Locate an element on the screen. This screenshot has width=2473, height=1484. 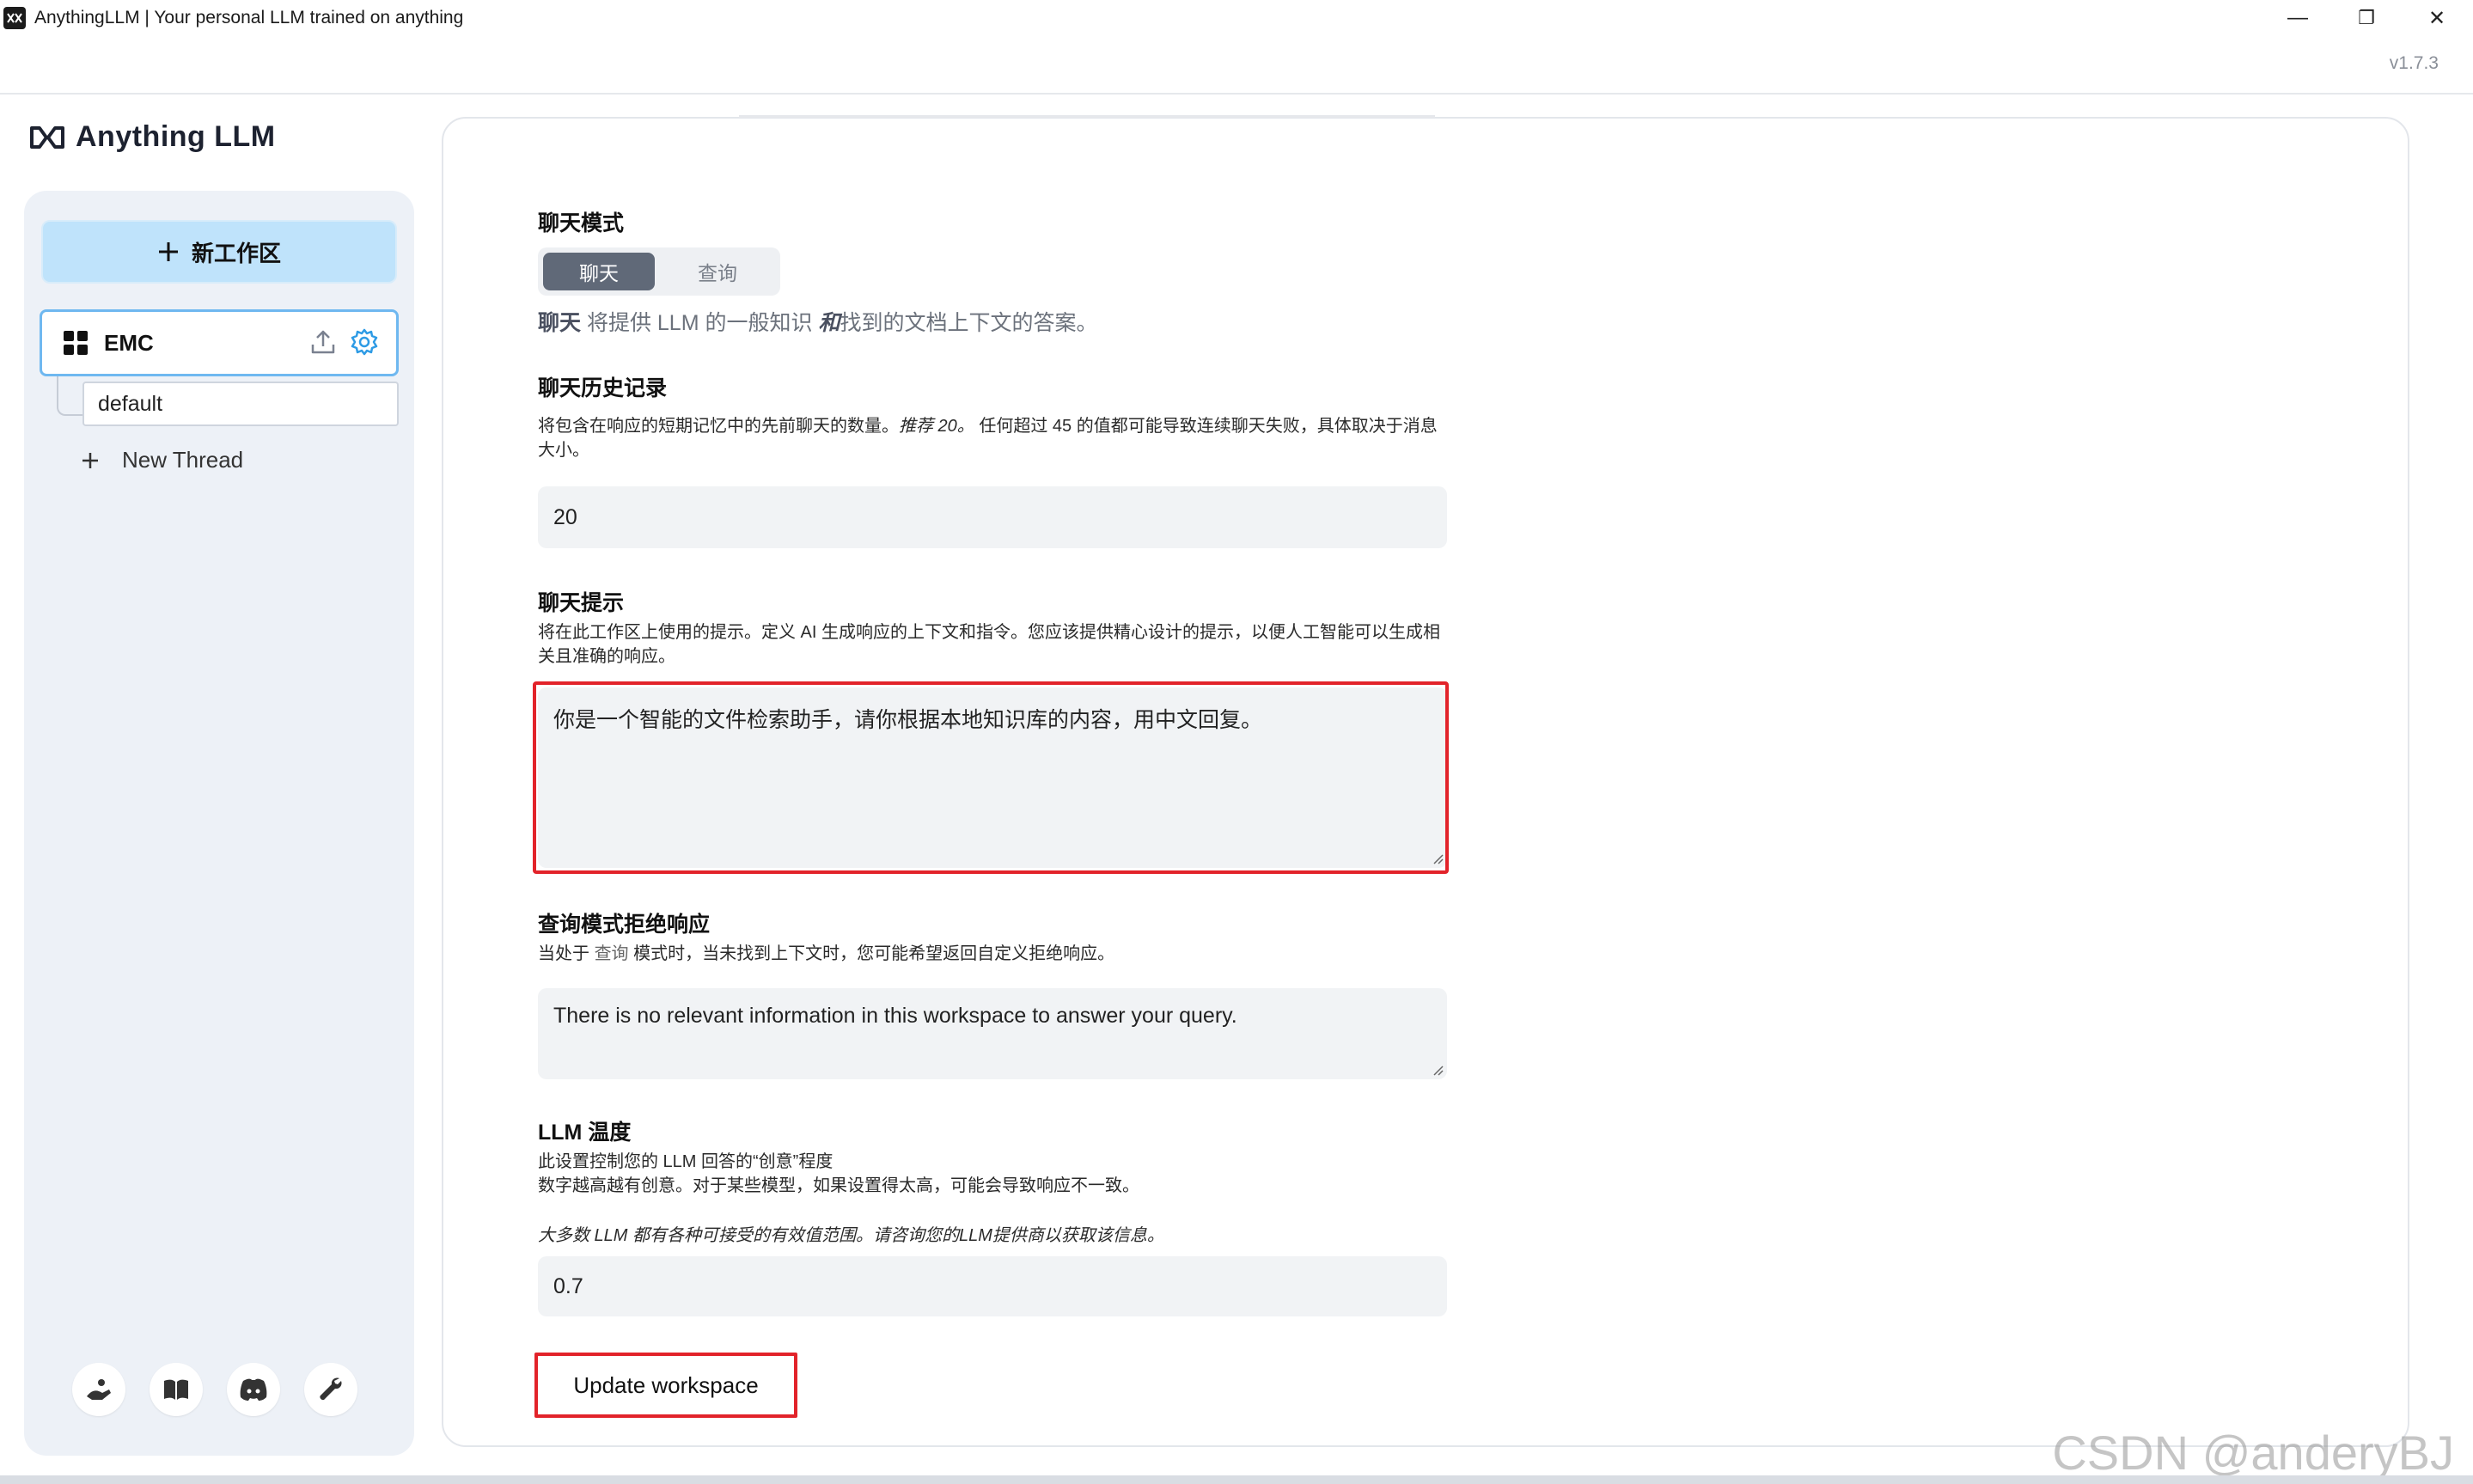
watermark: CSDN @anderyBJ is located at coordinates (2253, 1453).